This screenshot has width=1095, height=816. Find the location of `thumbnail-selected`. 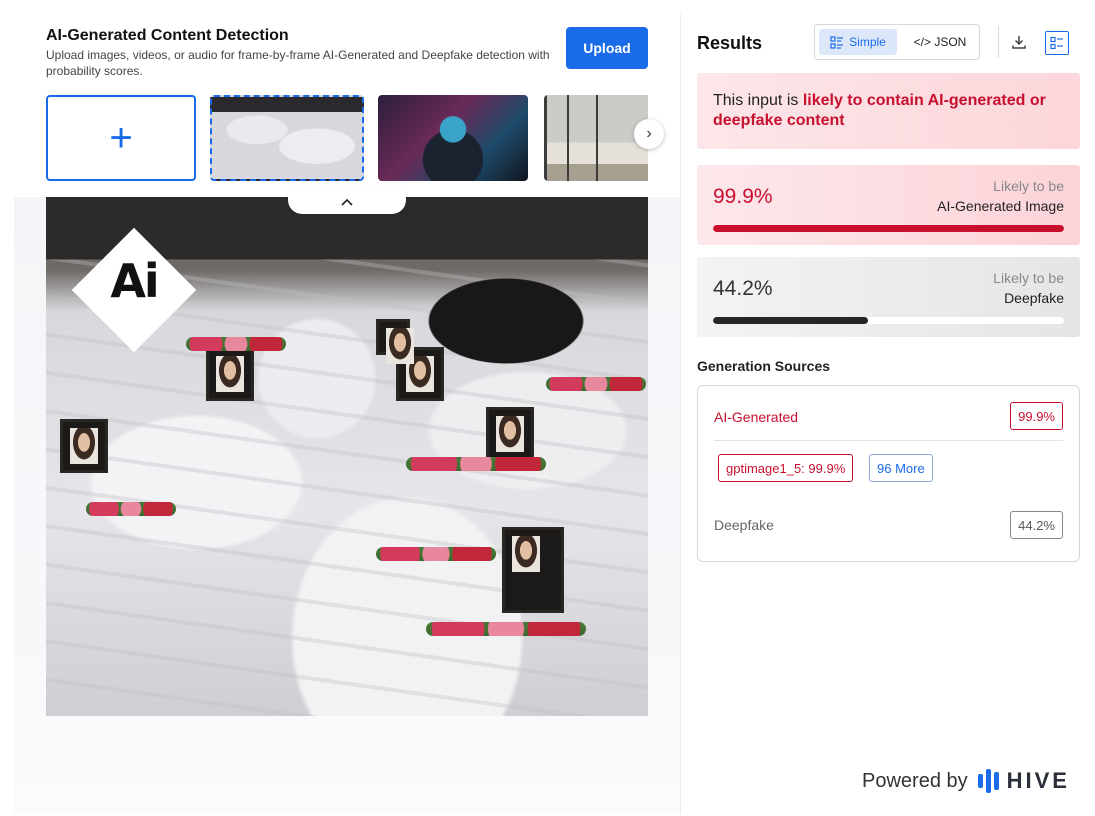

thumbnail-selected is located at coordinates (287, 138).